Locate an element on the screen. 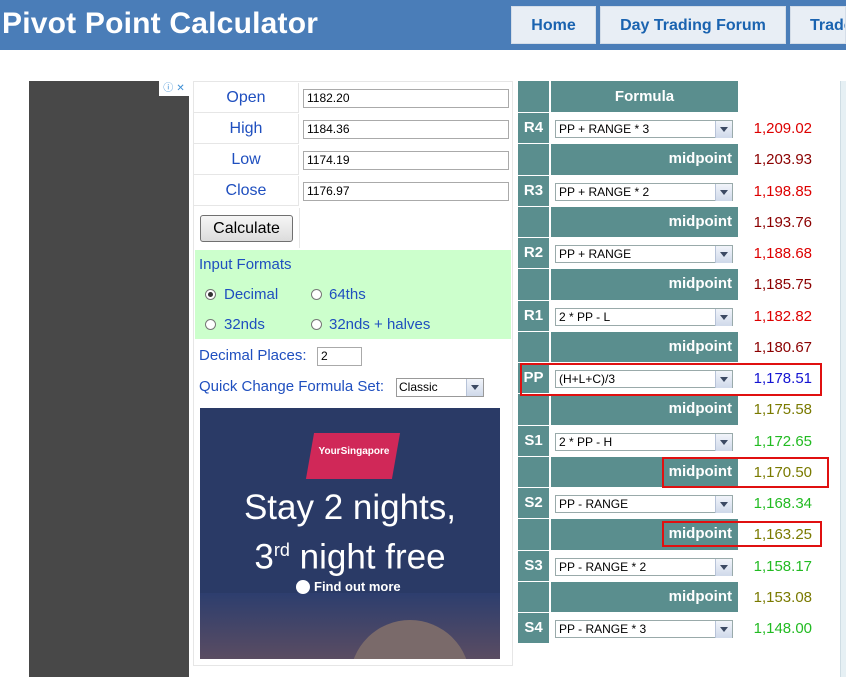 Image resolution: width=846 pixels, height=677 pixels. nav-day-trading-forum-button: Day Trading Forum is located at coordinates (693, 25).